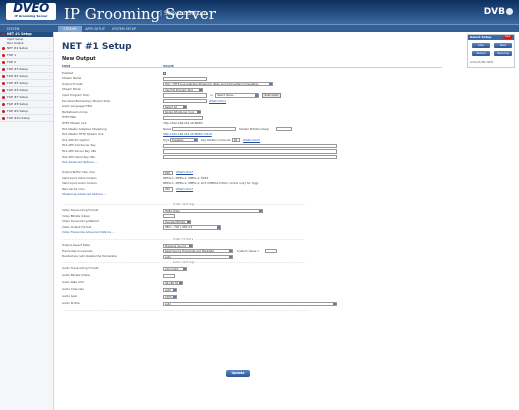  I want to click on sidebar-item-file9: FILE #9 Setup ›, so click(26, 111).